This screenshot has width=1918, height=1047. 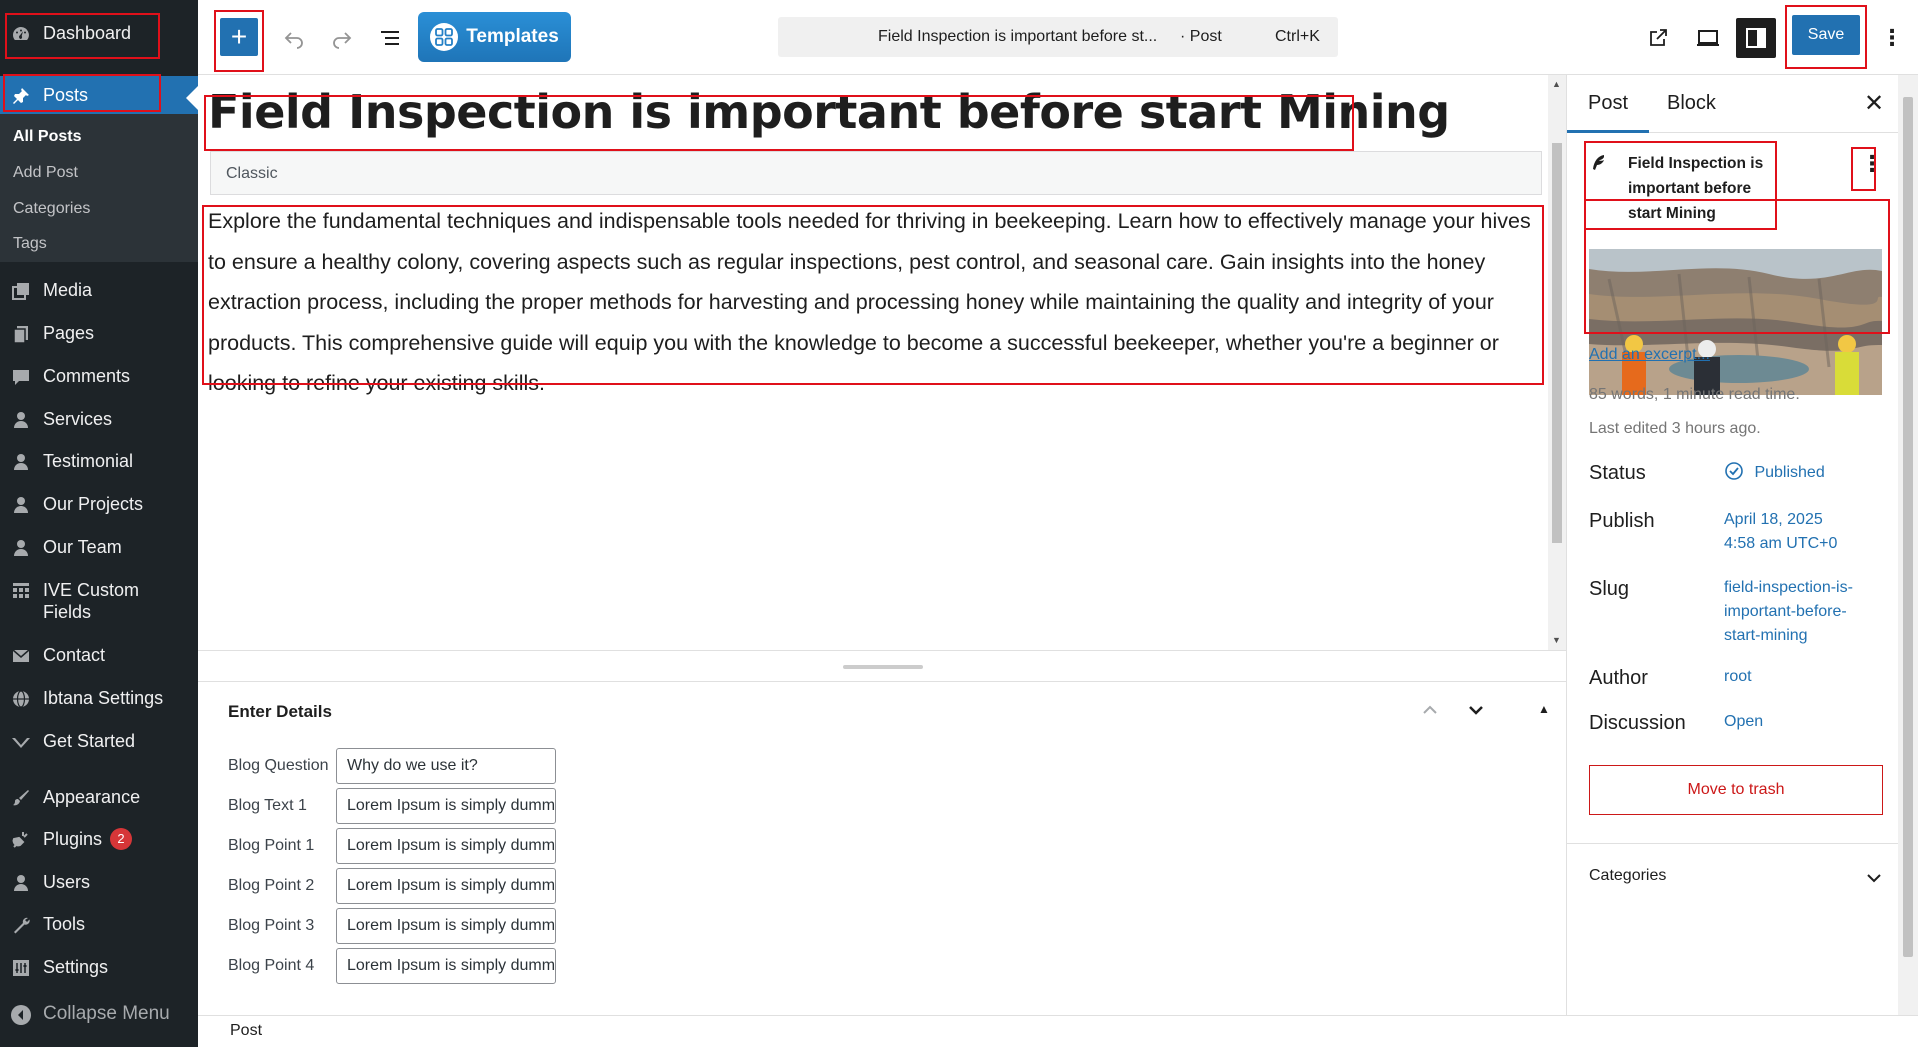 What do you see at coordinates (99, 505) in the screenshot?
I see `menu-our-projects: Our Projects` at bounding box center [99, 505].